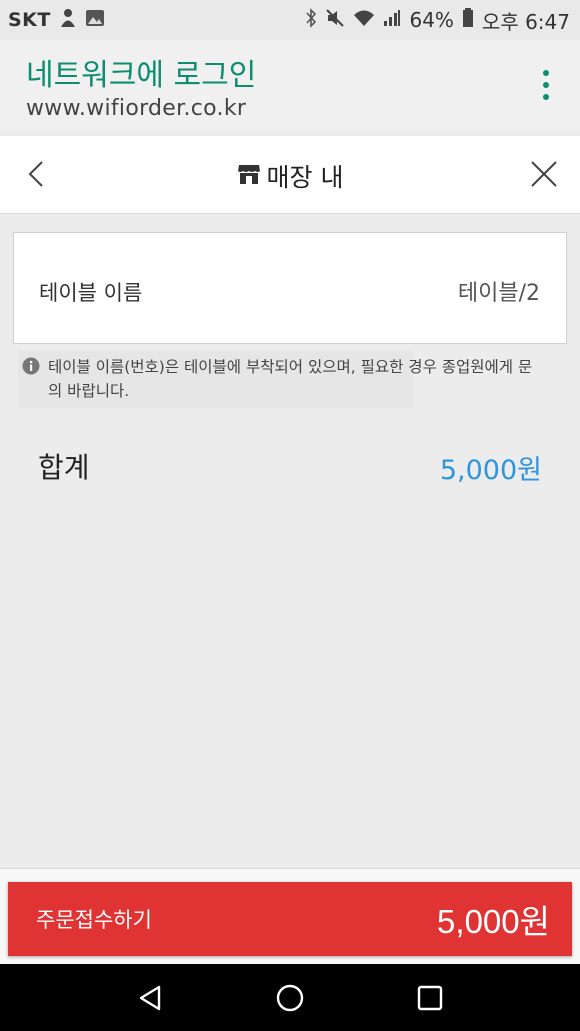 The width and height of the screenshot is (580, 1031). What do you see at coordinates (525, 21) in the screenshot?
I see `clock: 오후 6:47` at bounding box center [525, 21].